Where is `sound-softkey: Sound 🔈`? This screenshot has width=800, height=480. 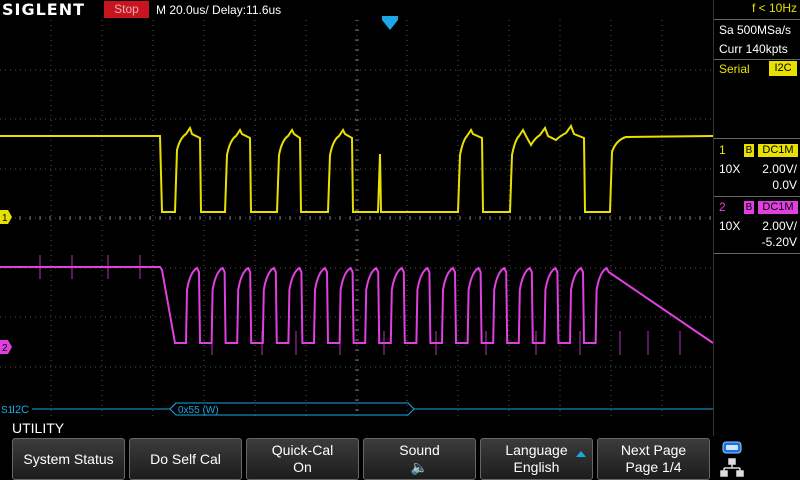
sound-softkey: Sound 🔈 is located at coordinates (419, 459).